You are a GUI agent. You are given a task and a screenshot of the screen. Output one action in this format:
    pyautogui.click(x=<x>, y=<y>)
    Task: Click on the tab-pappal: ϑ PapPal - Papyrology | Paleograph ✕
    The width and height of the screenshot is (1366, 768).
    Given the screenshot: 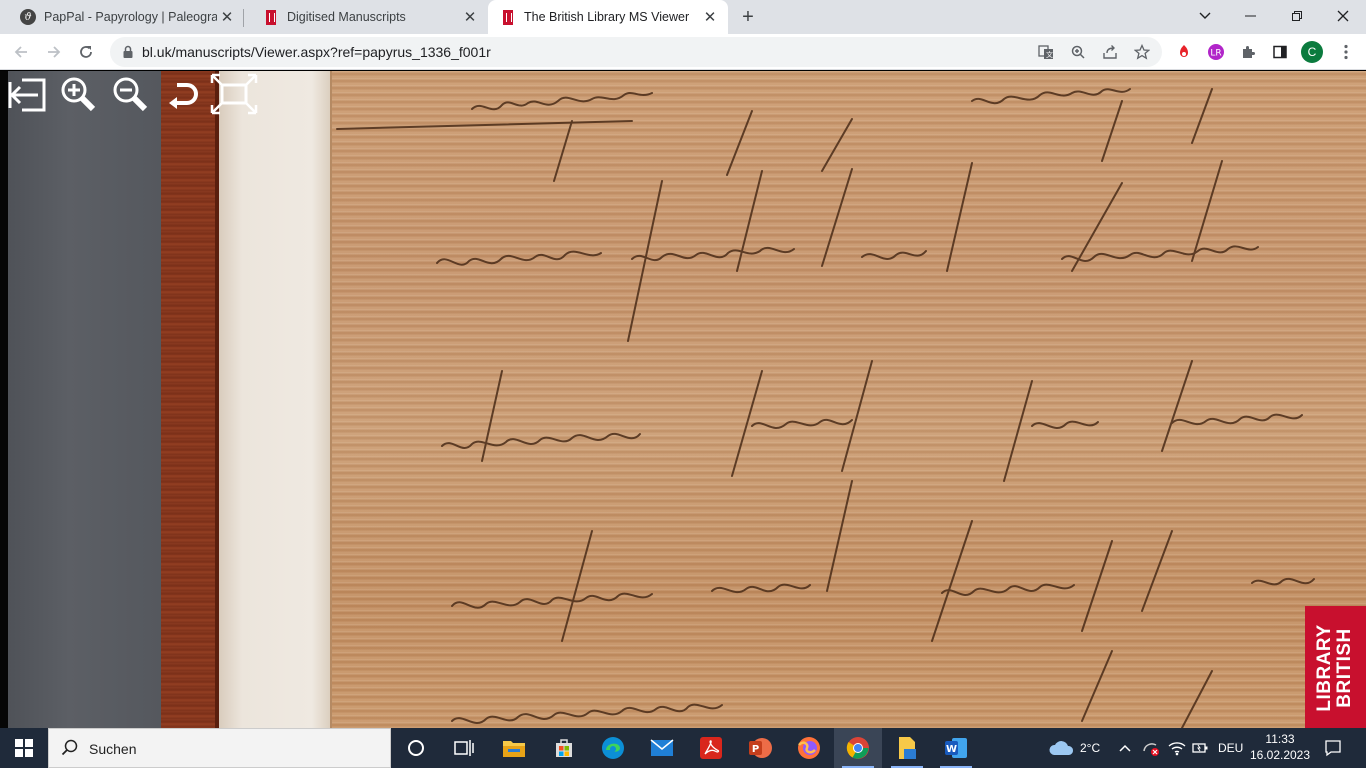 What is the action you would take?
    pyautogui.click(x=122, y=17)
    